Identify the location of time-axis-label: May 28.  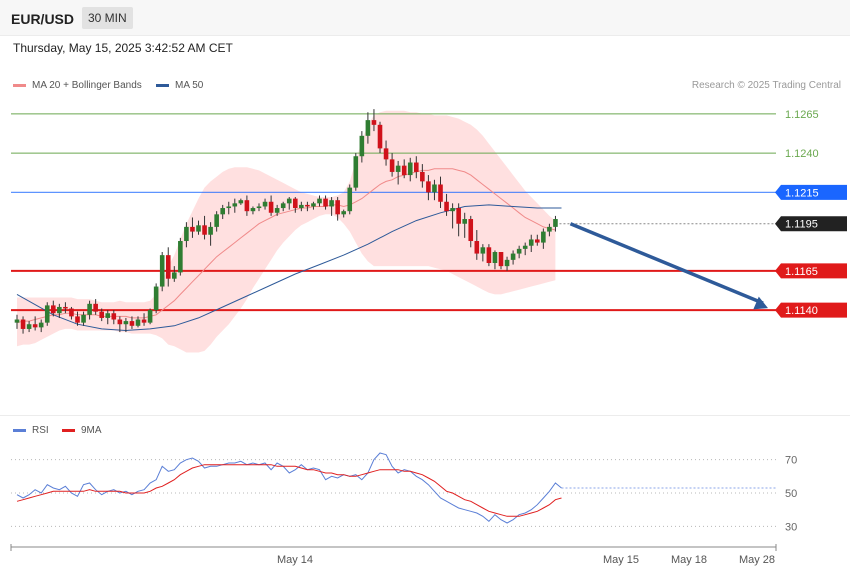
(757, 560).